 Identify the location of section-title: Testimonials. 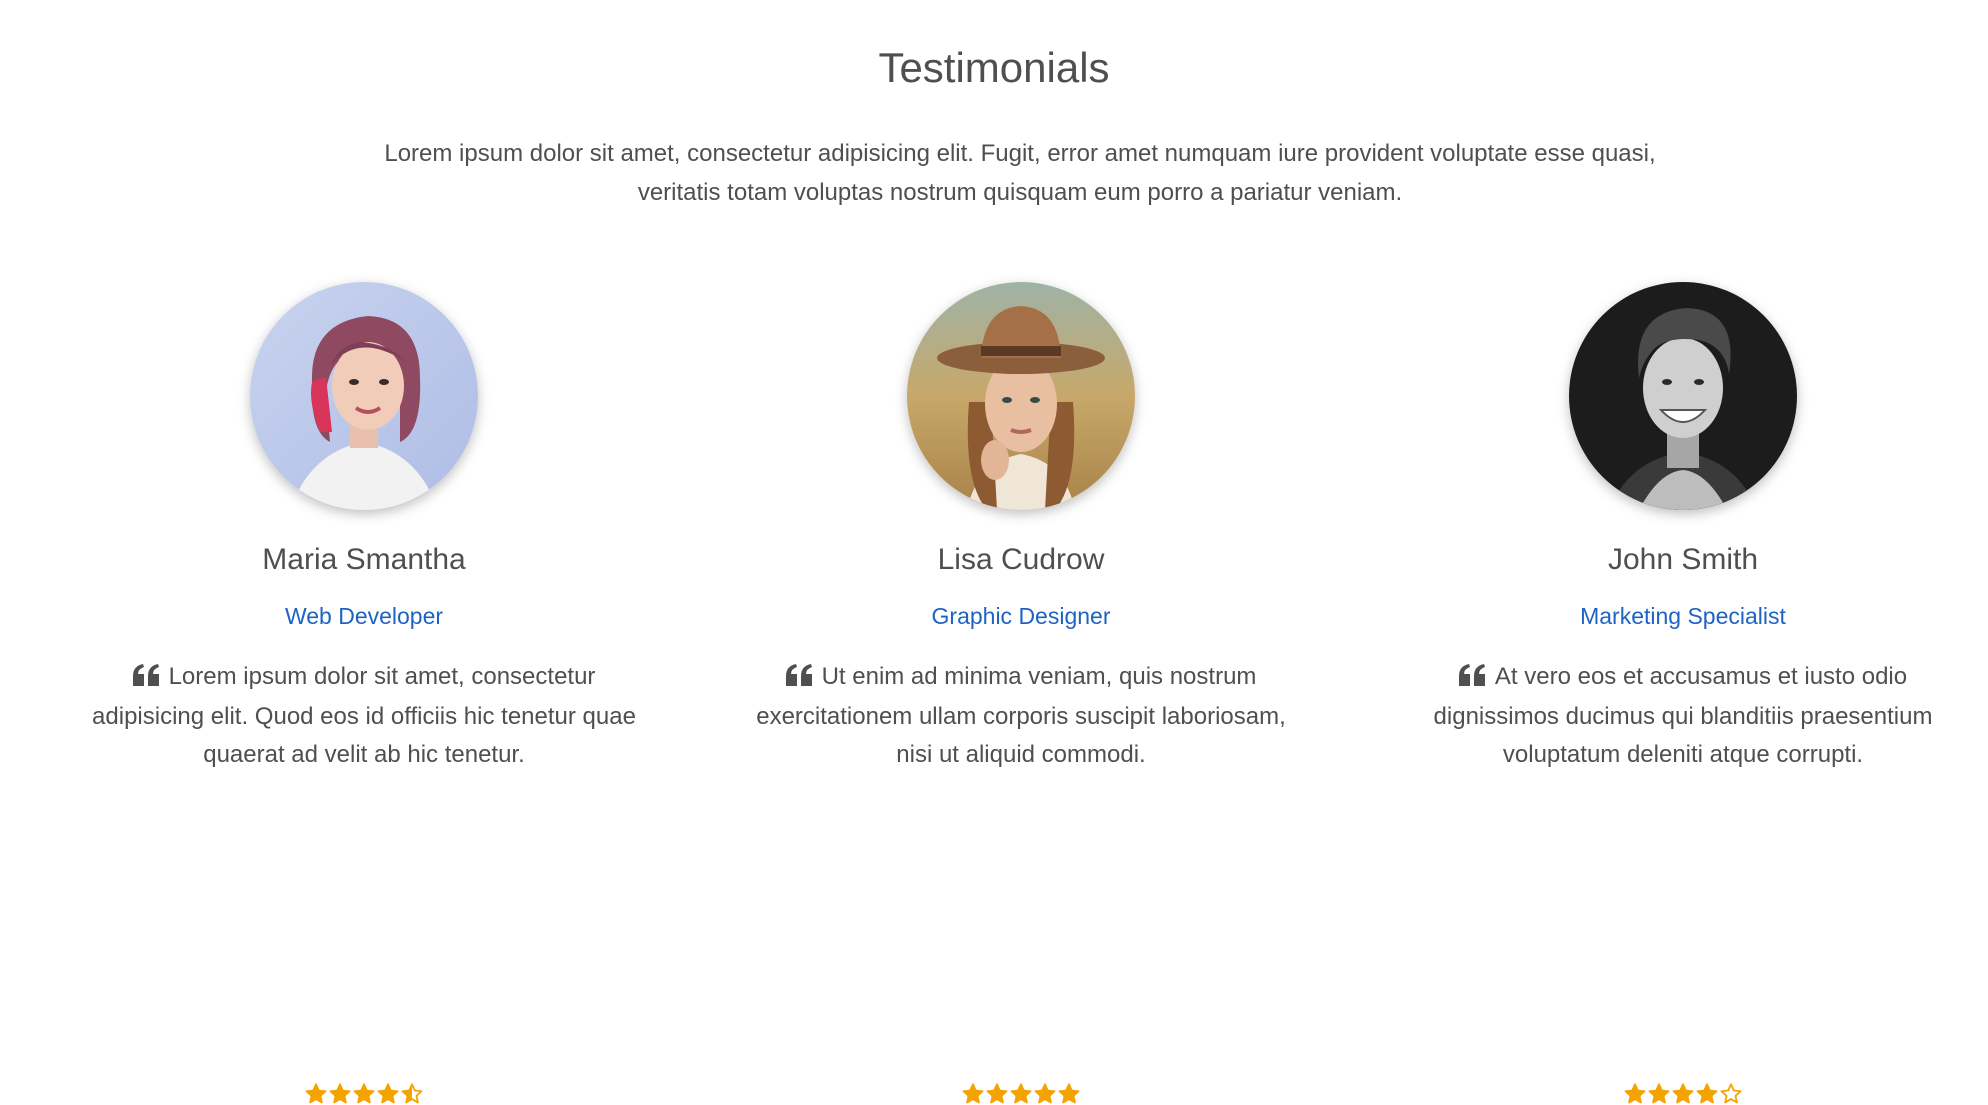
(994, 67).